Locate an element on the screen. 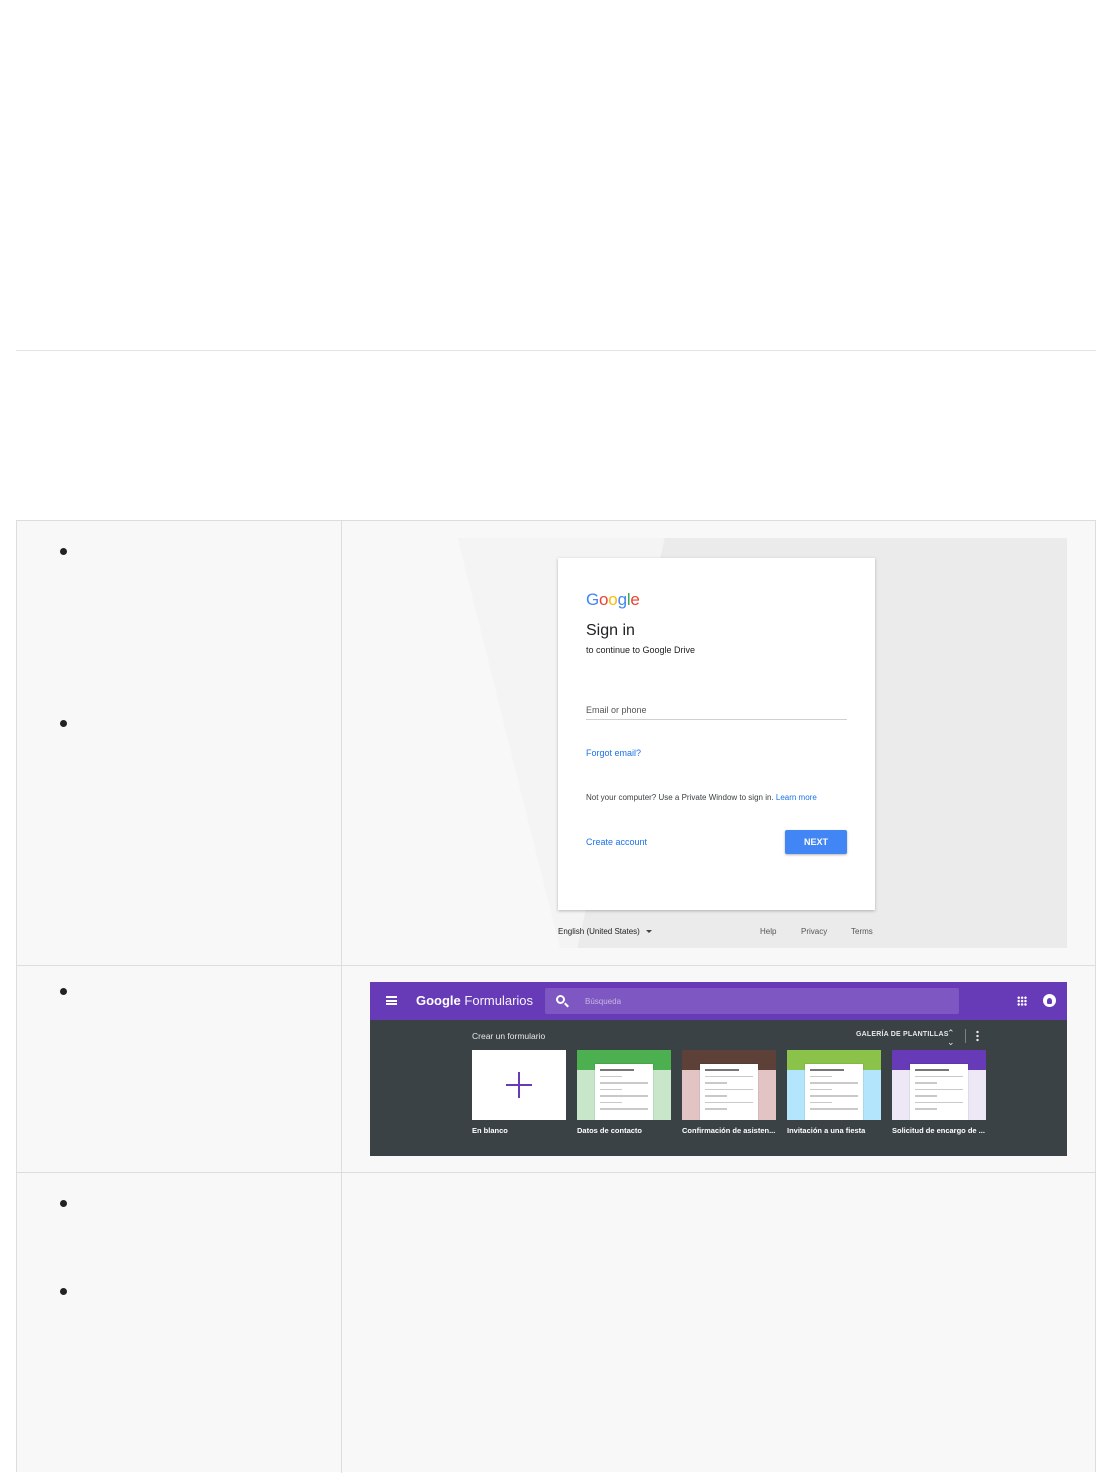  learn-more-link: Learn more is located at coordinates (796, 797).